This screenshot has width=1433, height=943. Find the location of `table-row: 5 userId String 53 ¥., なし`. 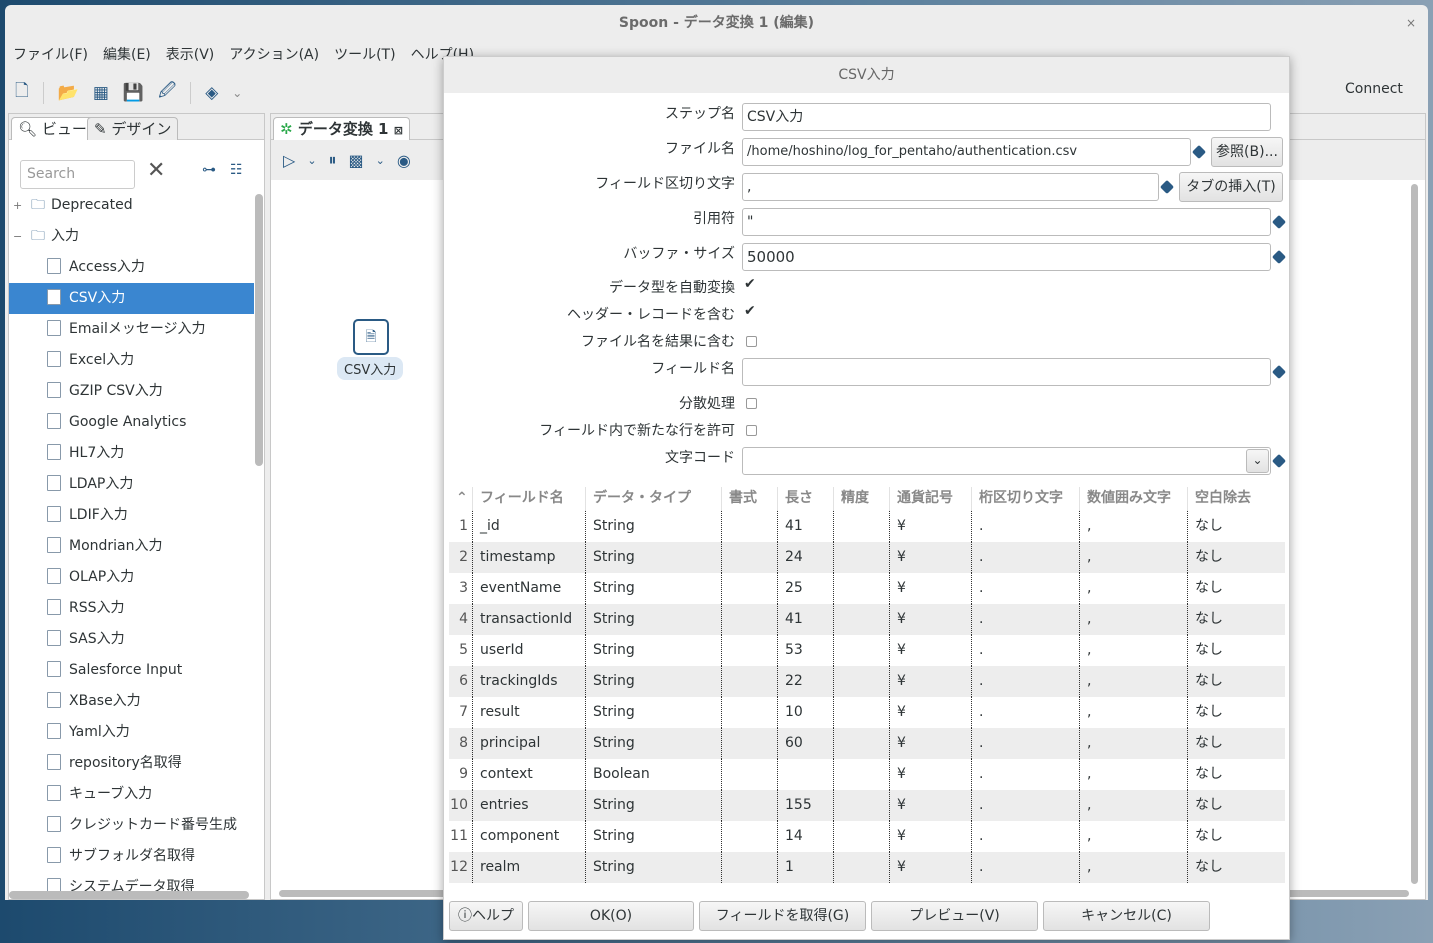

table-row: 5 userId String 53 ¥., なし is located at coordinates (867, 650).